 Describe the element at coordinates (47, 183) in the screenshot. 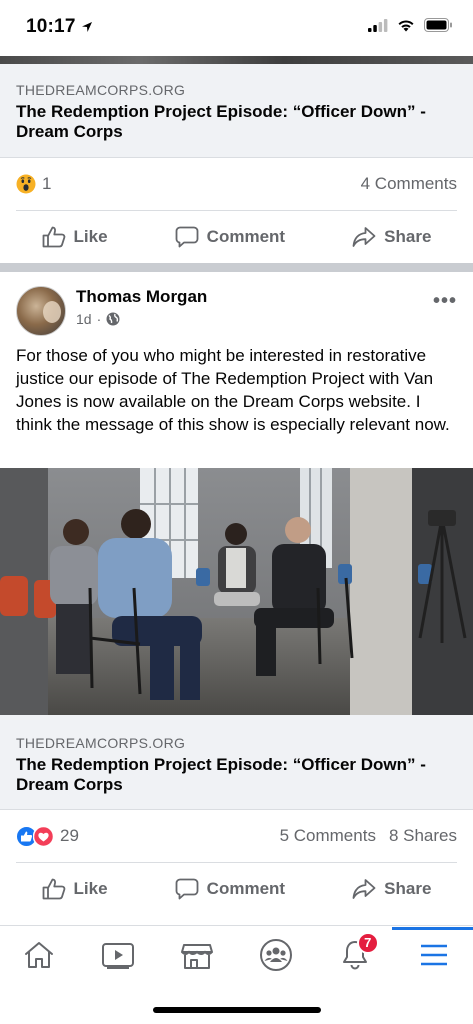

I see `reaction-count: 1` at that location.